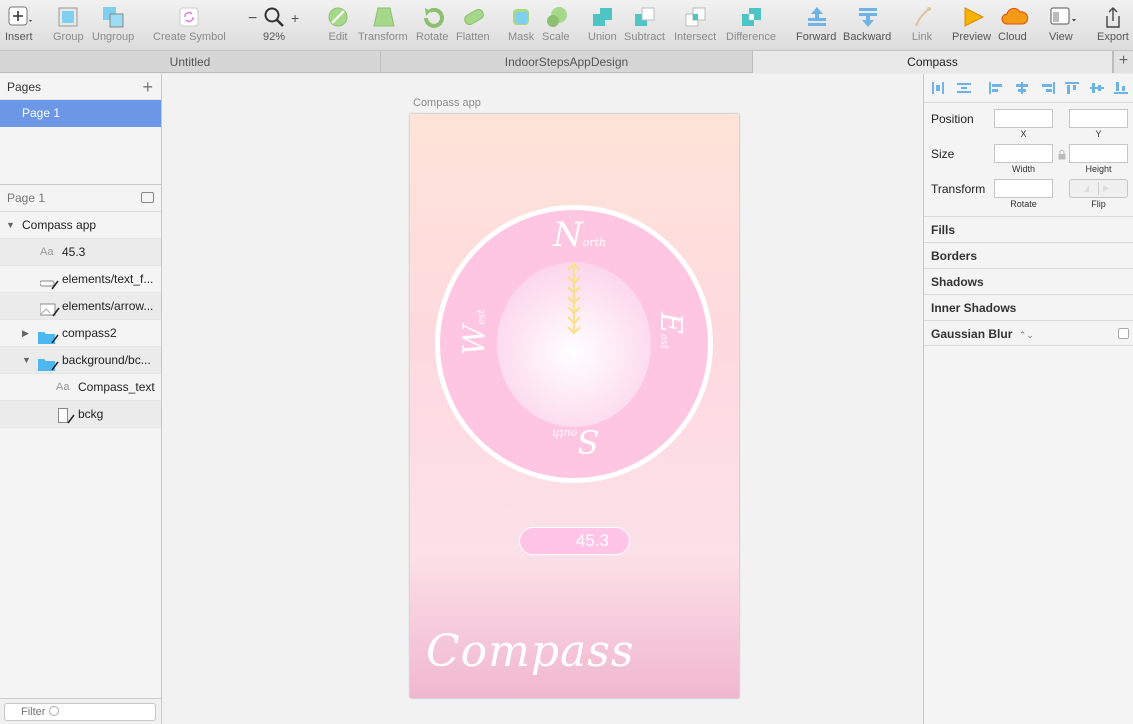  What do you see at coordinates (521, 24) in the screenshot?
I see `mask-button: Mask` at bounding box center [521, 24].